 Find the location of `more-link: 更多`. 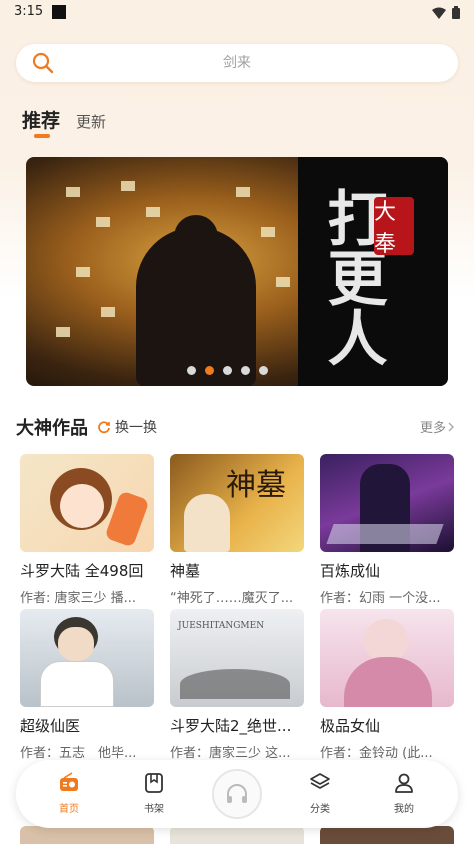

more-link: 更多 is located at coordinates (438, 426).